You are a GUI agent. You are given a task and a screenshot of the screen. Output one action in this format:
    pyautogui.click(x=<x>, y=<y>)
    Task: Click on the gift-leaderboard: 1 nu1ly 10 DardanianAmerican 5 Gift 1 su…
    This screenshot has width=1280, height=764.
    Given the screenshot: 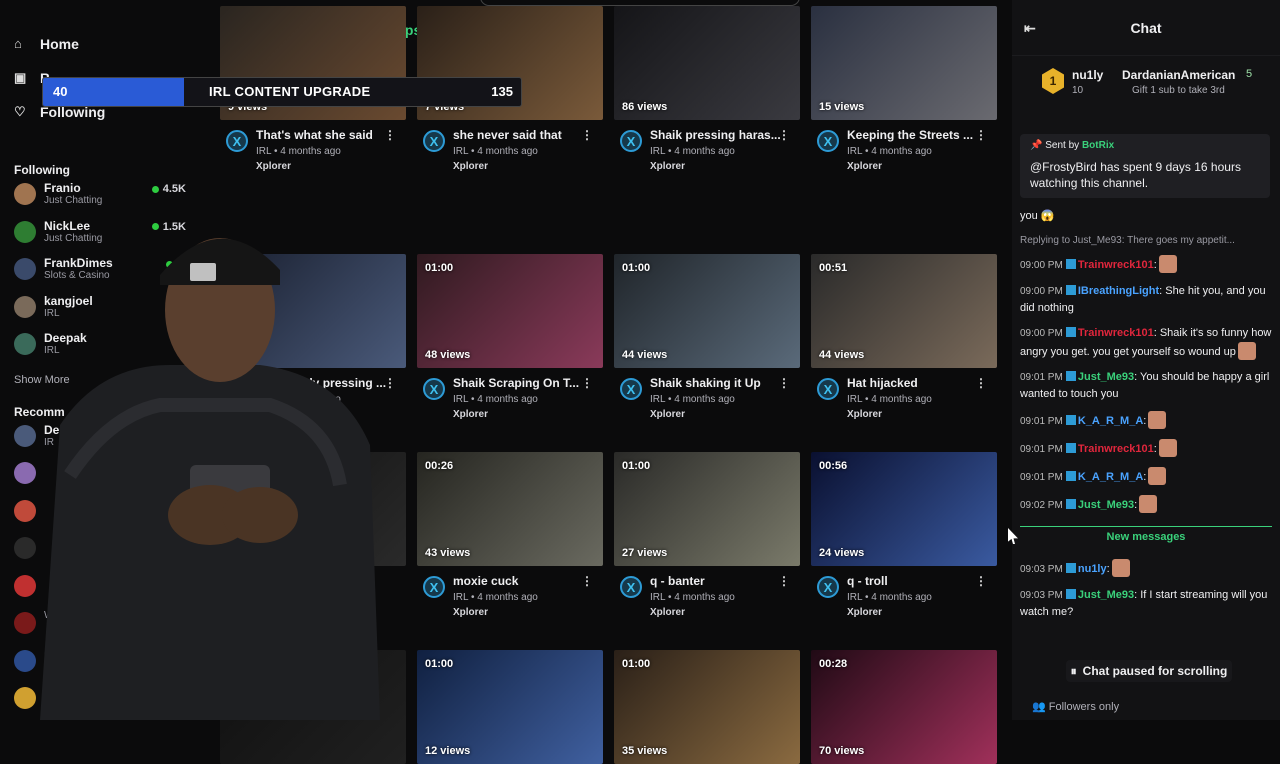 What is the action you would take?
    pyautogui.click(x=1154, y=86)
    